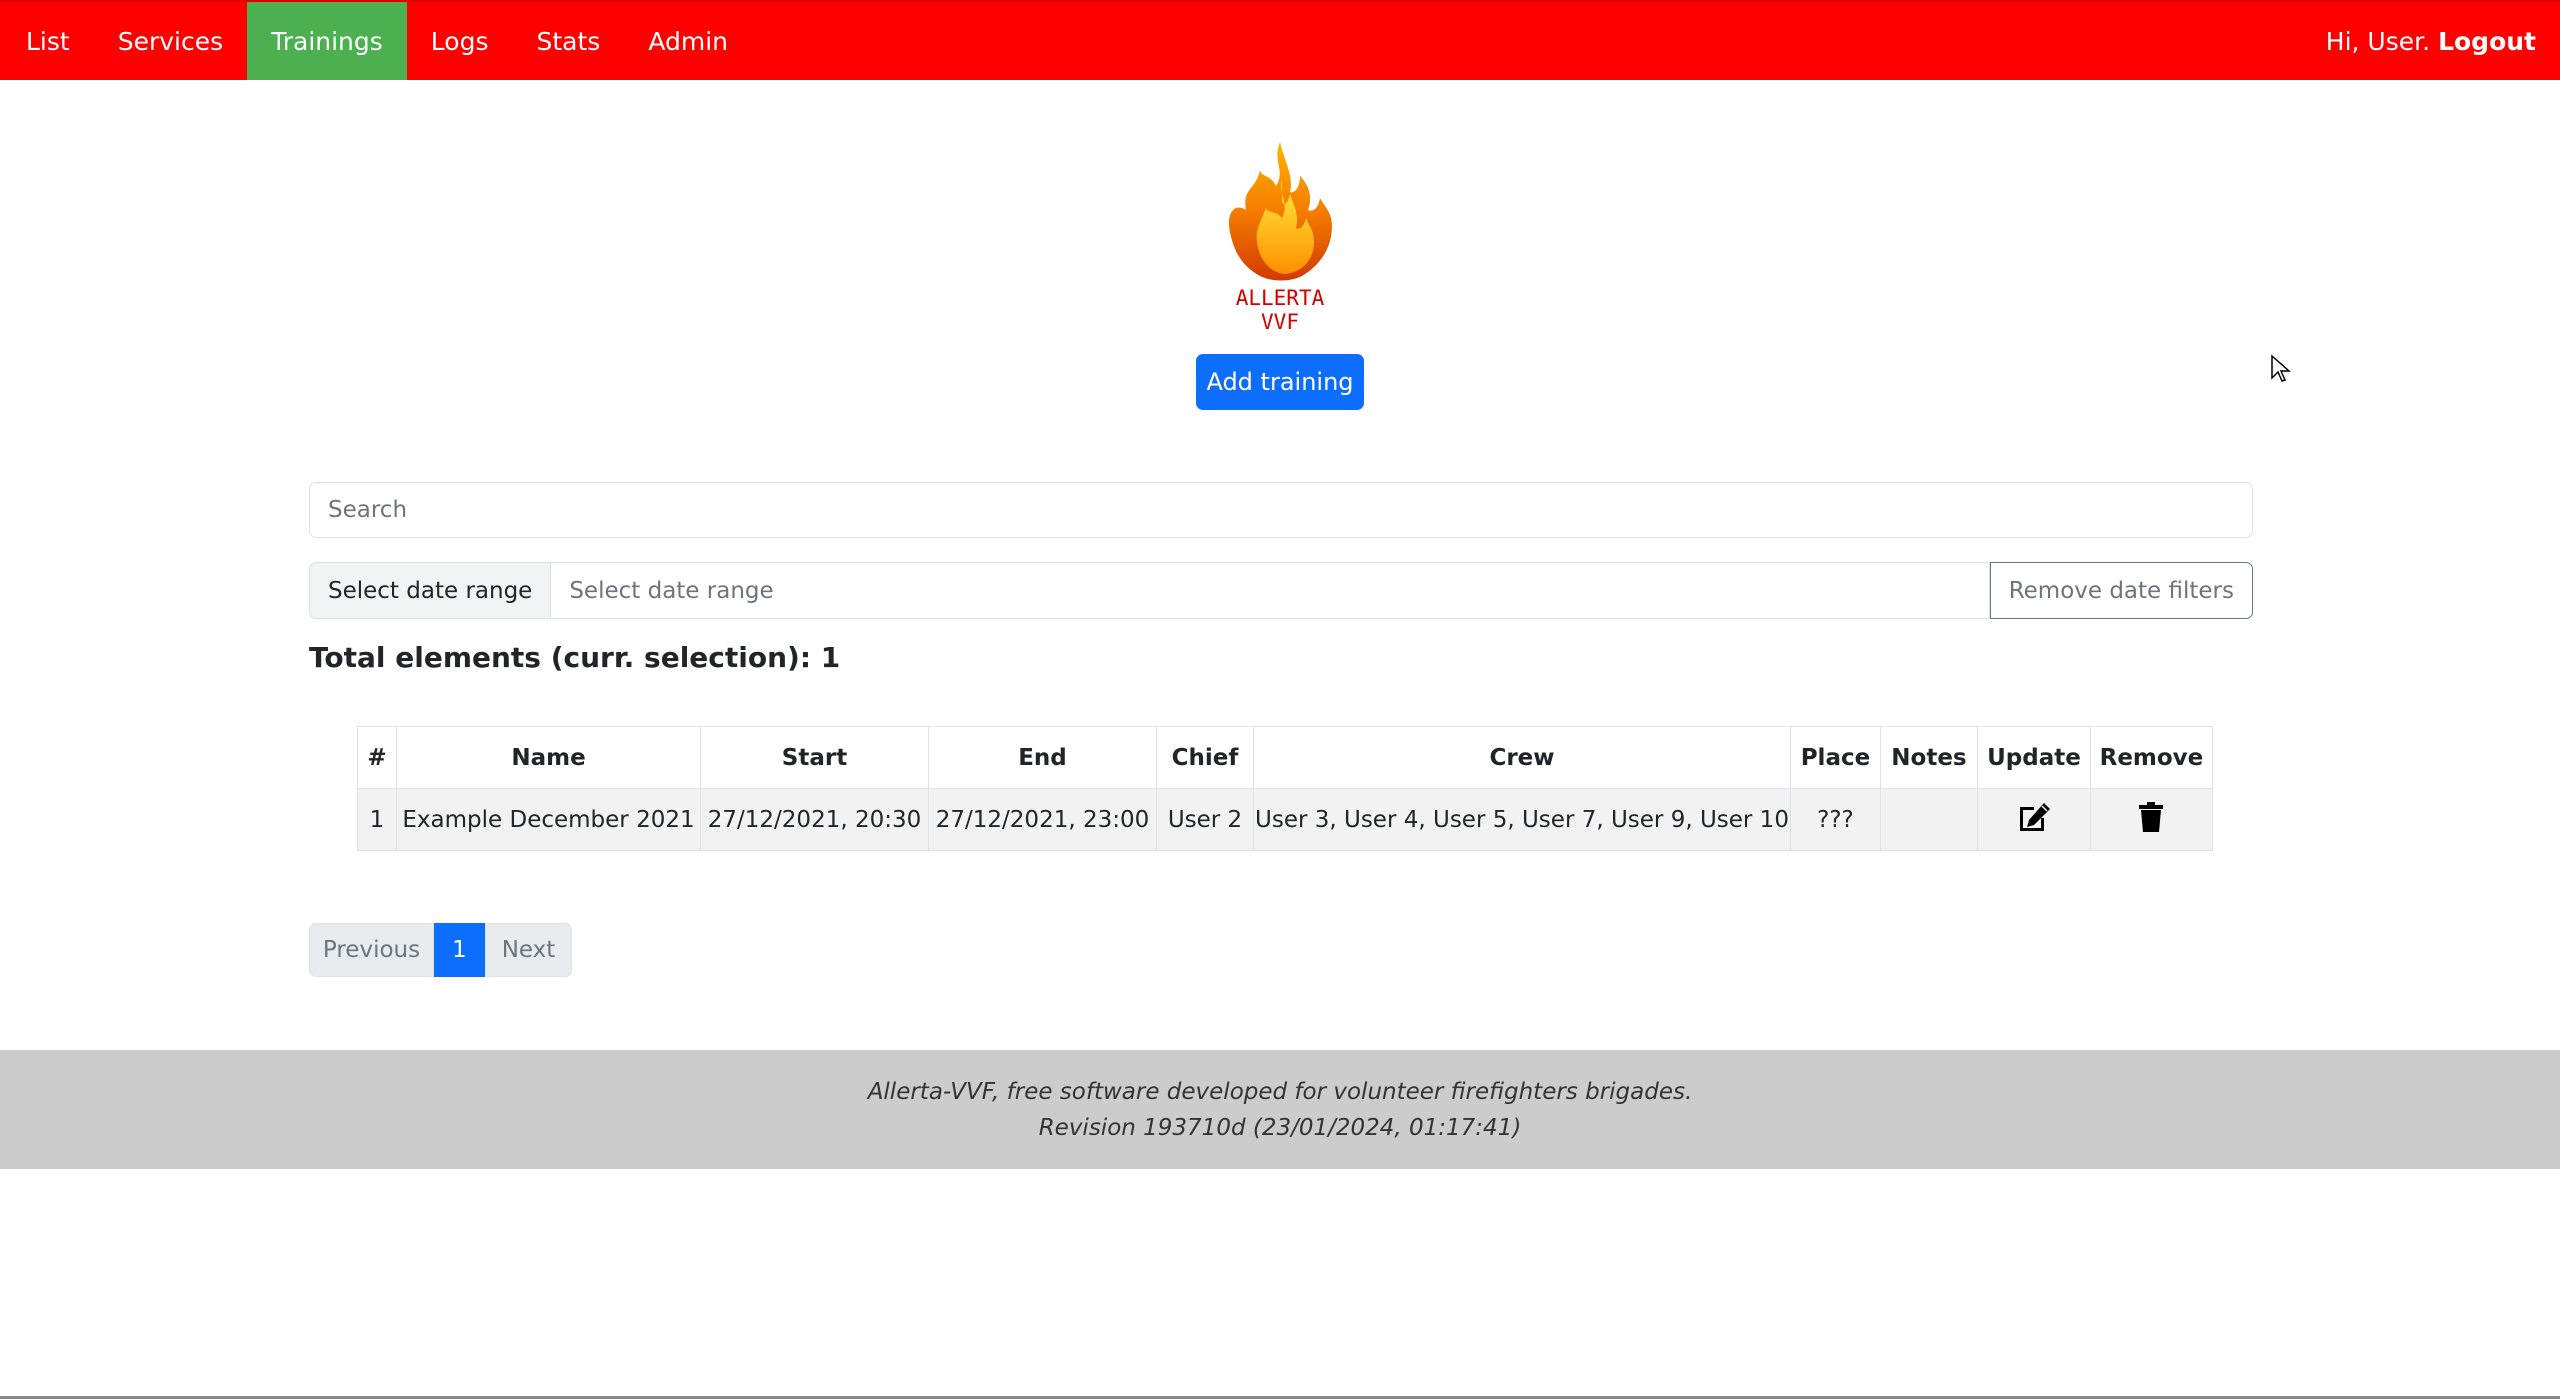 This screenshot has height=1399, width=2560. Describe the element at coordinates (430, 590) in the screenshot. I see `date-range-label: Select date range` at that location.